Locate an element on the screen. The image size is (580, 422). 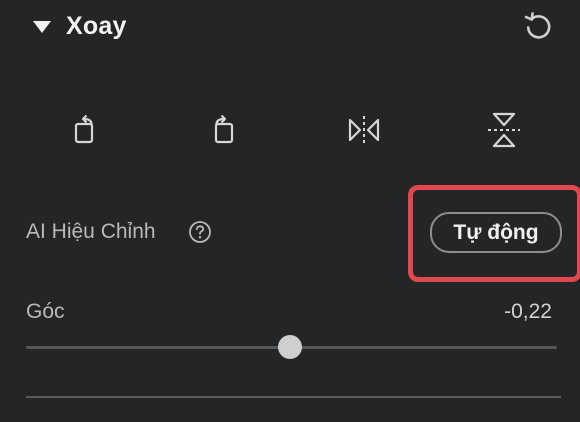
flip-vertical-icon is located at coordinates (504, 130).